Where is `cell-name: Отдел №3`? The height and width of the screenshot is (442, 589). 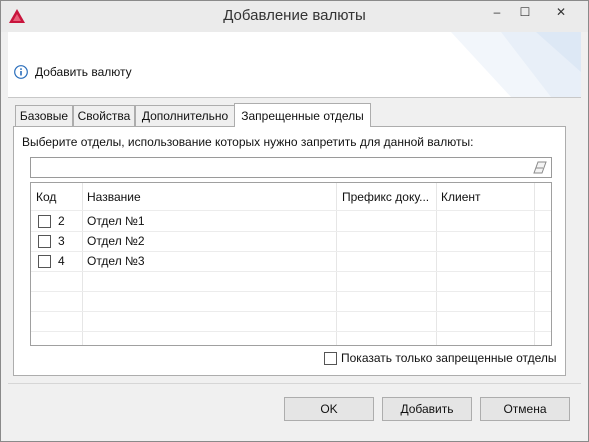 cell-name: Отдел №3 is located at coordinates (116, 261).